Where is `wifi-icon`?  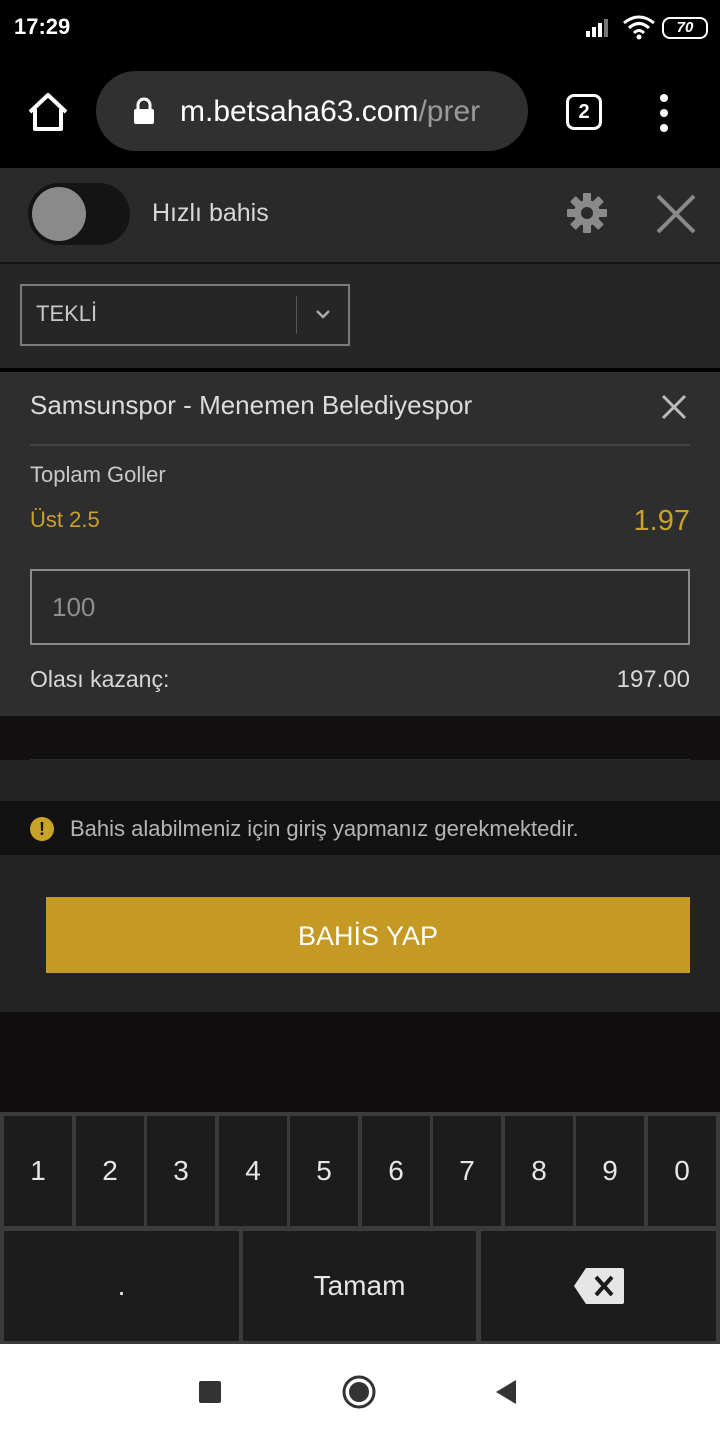
wifi-icon is located at coordinates (639, 27).